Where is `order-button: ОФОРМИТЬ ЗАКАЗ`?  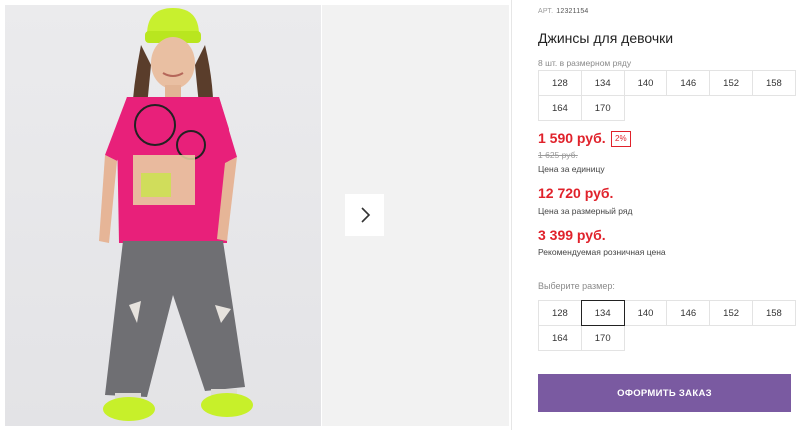 order-button: ОФОРМИТЬ ЗАКАЗ is located at coordinates (664, 393).